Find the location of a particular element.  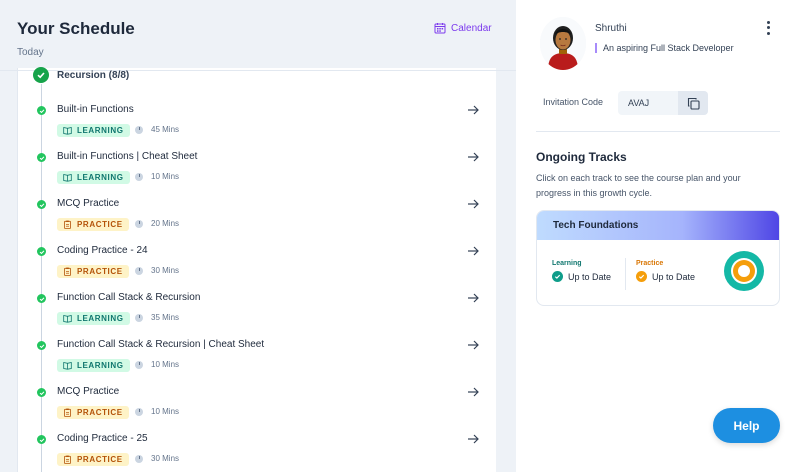

stat-divider is located at coordinates (625, 274).